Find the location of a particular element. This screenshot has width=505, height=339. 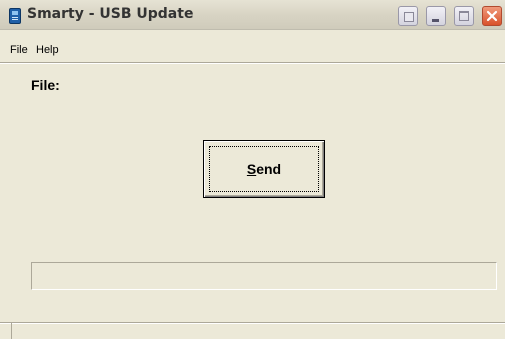

send-button-label: Send is located at coordinates (264, 169).